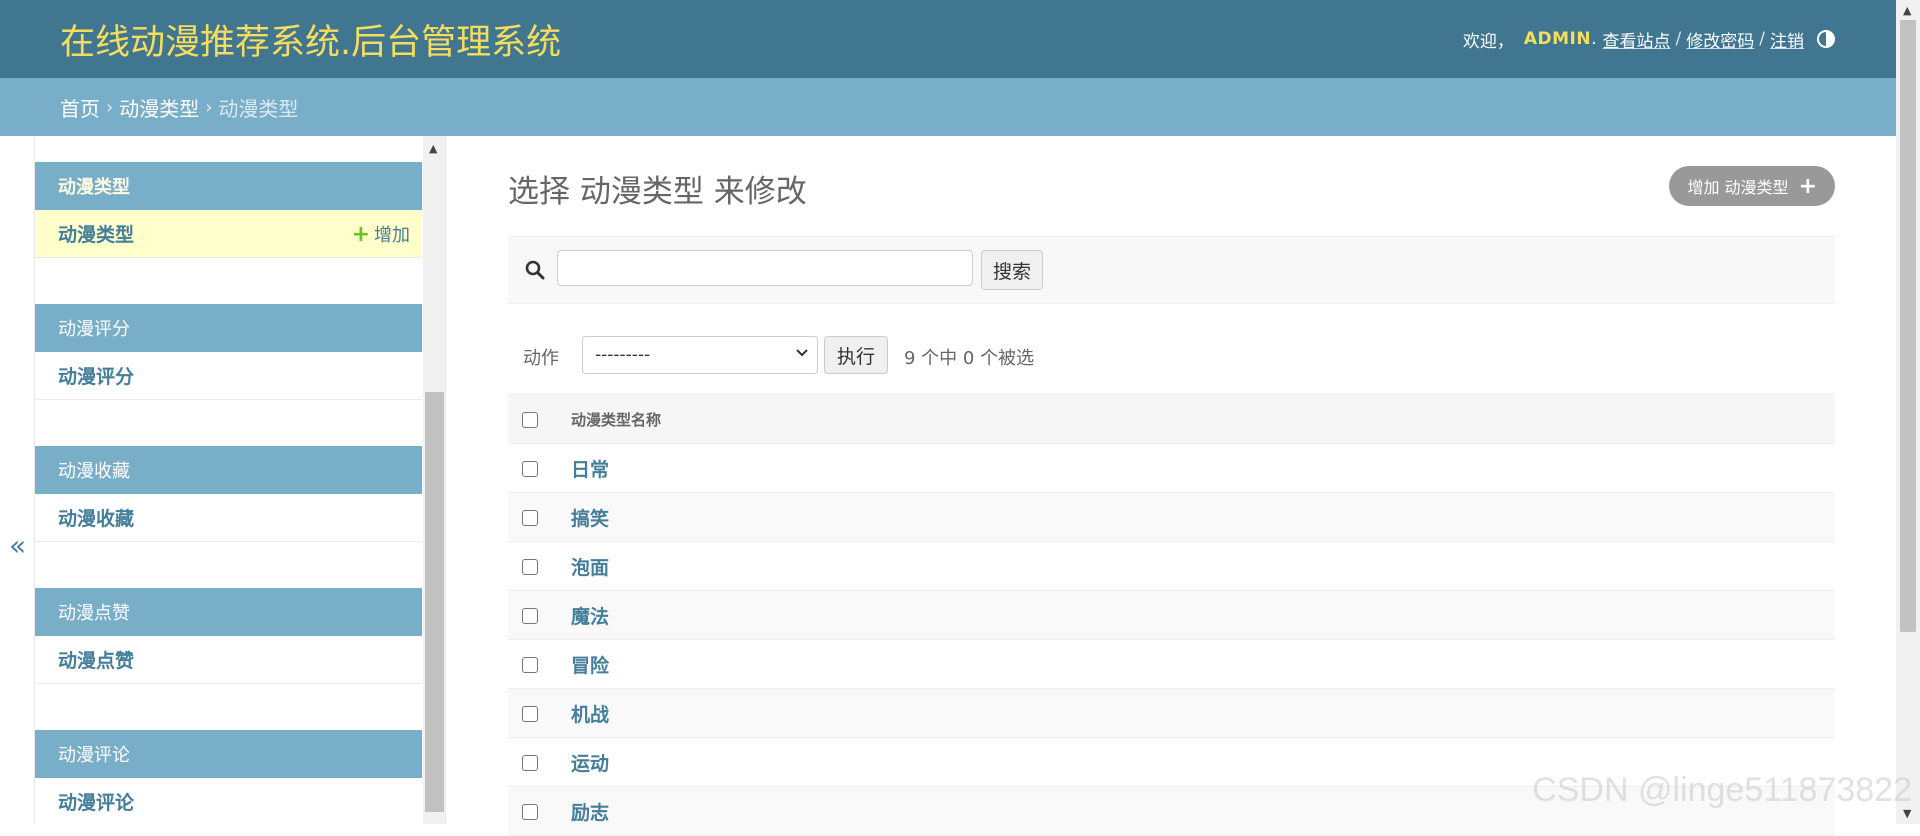 The image size is (1920, 836). What do you see at coordinates (590, 568) in the screenshot?
I see `row-link: 泡面` at bounding box center [590, 568].